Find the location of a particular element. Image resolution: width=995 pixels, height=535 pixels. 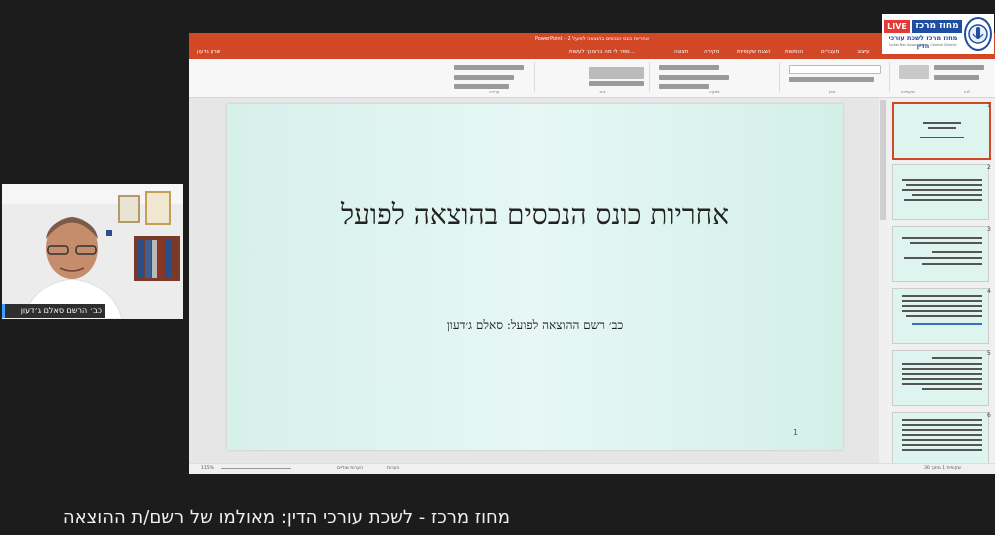

tab-design: עיצוב is located at coordinates (863, 52).